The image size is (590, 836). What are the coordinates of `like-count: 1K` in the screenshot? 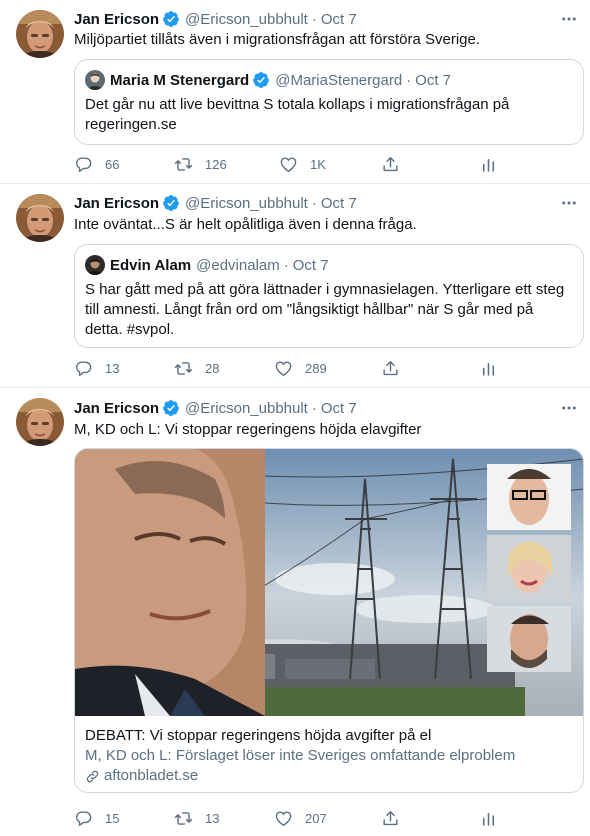 It's located at (318, 164).